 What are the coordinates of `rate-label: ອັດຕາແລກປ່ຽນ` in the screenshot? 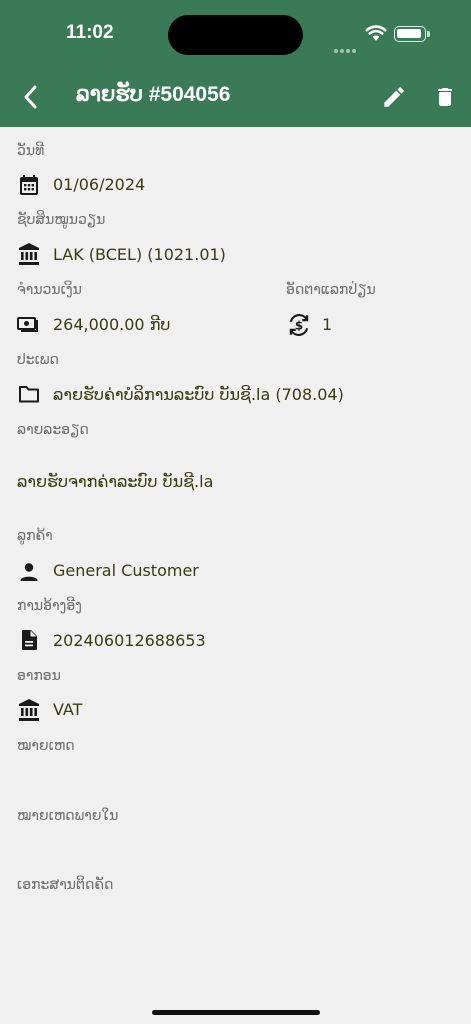 It's located at (331, 290).